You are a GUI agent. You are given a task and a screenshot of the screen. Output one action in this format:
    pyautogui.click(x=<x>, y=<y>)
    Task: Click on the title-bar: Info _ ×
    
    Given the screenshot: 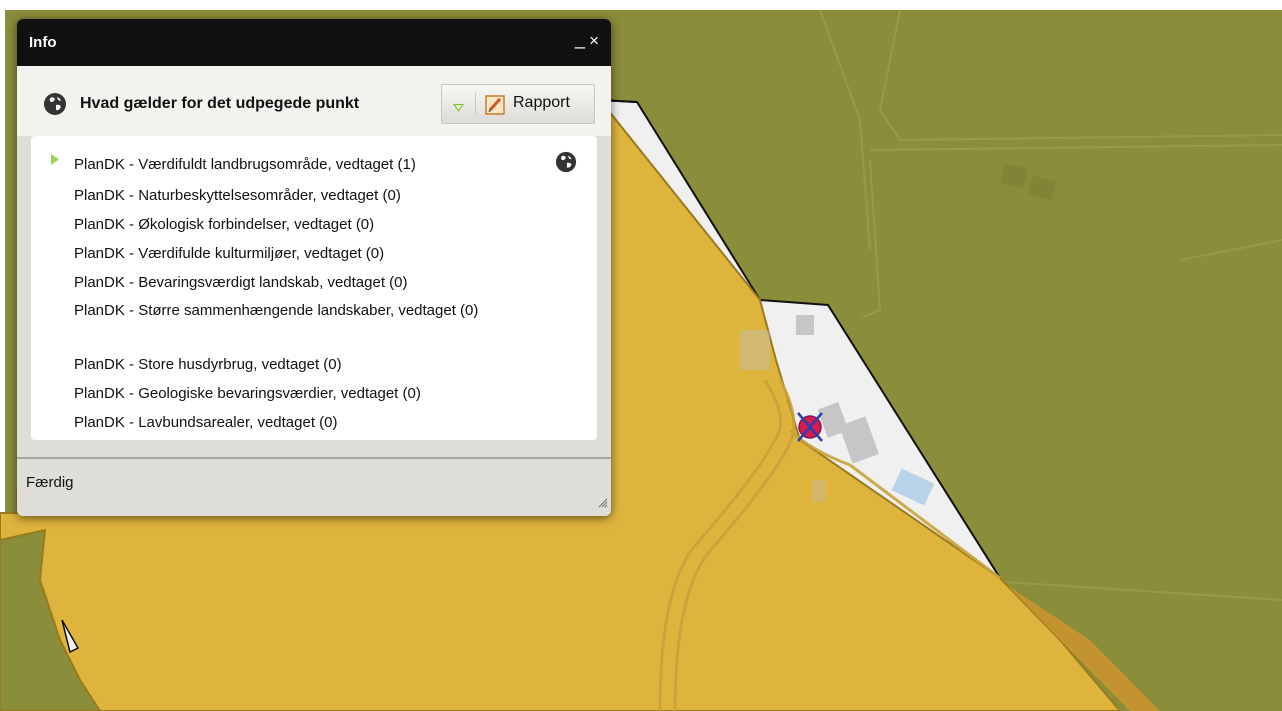 What is the action you would take?
    pyautogui.click(x=314, y=42)
    